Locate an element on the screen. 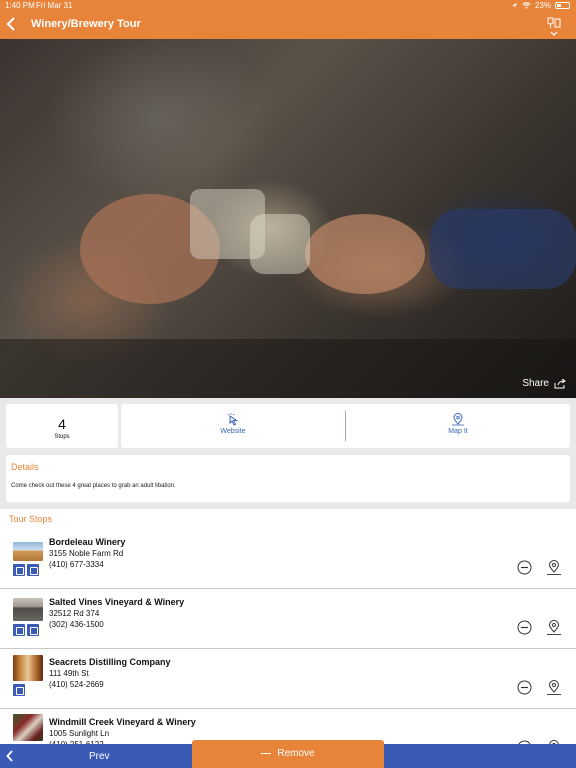 The width and height of the screenshot is (576, 768). prev-button: Prev is located at coordinates (95, 756).